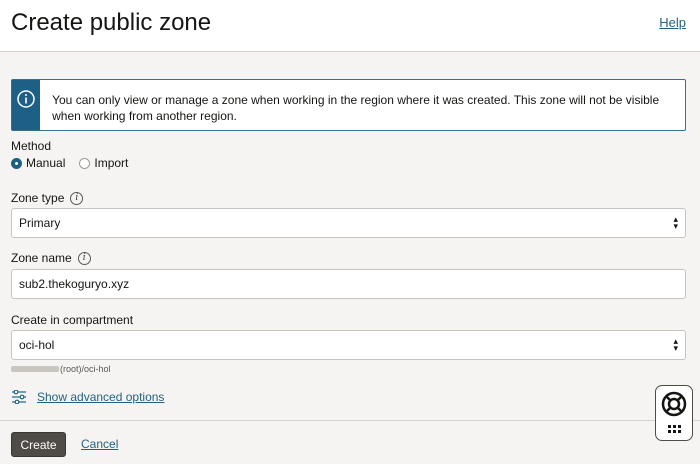 Image resolution: width=700 pixels, height=464 pixels. I want to click on compartment-label: Create in compartment, so click(72, 320).